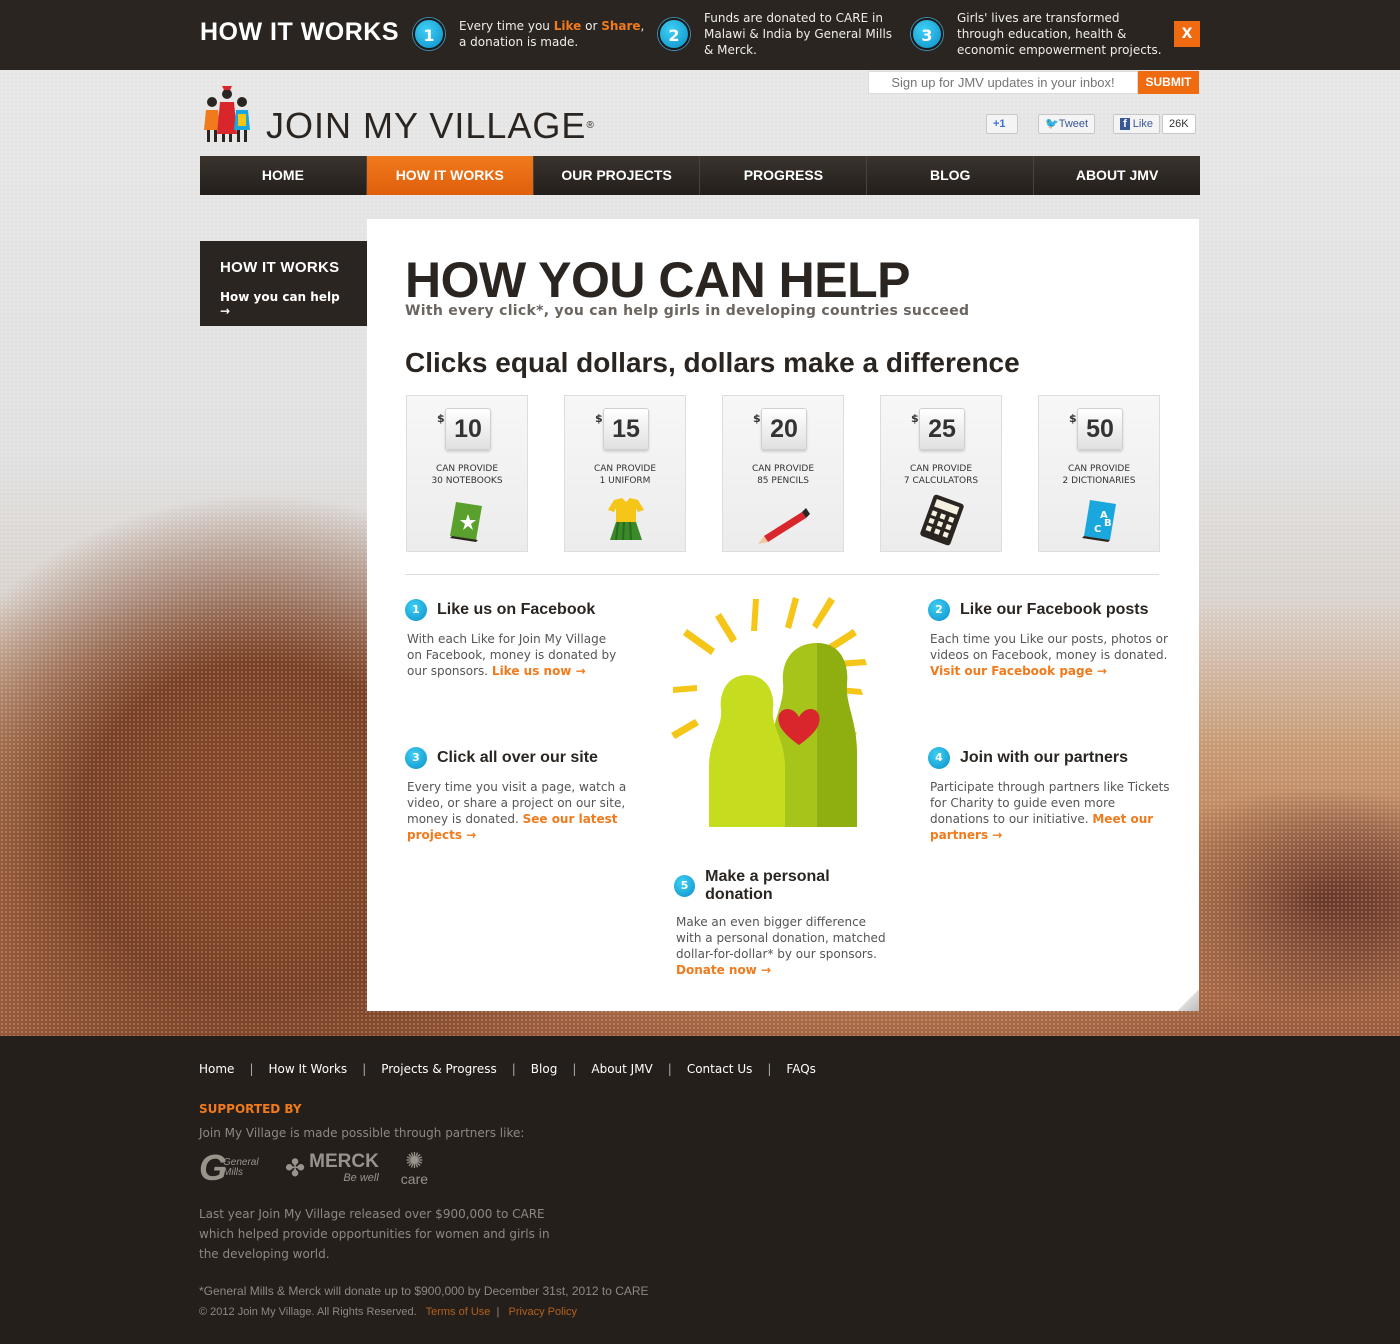 This screenshot has height=1344, width=1400. I want to click on donation-card: $ 10 CAN PROVIDE 30 NOTEBOOKS, so click(467, 473).